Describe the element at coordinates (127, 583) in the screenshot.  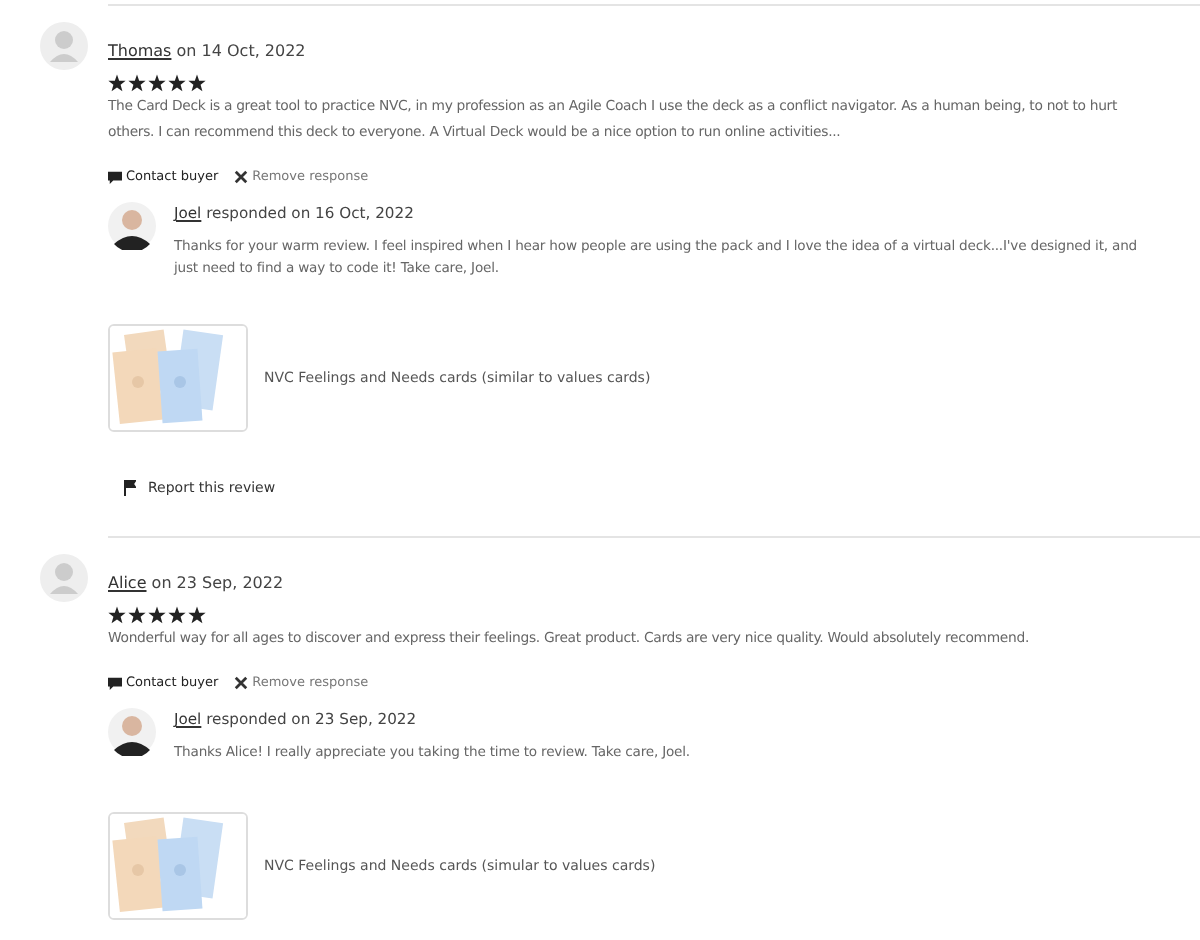
I see `reviewer-link: Alice` at that location.